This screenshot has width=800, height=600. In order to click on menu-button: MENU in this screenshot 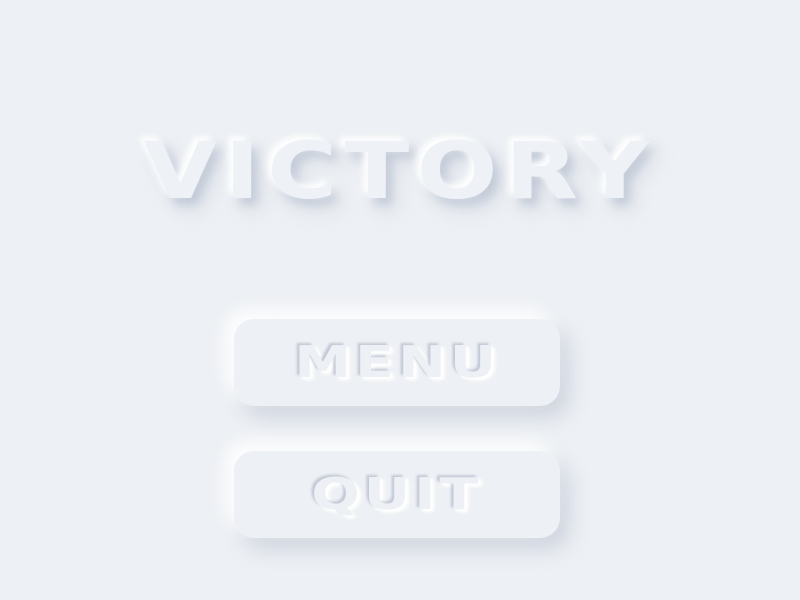, I will do `click(397, 362)`.